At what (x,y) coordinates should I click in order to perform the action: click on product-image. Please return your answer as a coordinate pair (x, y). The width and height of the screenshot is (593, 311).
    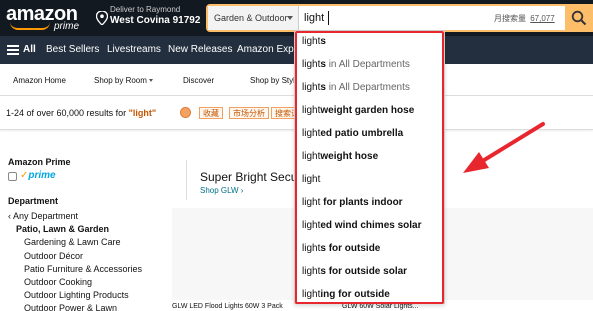
    Looking at the image, I should click on (234, 254).